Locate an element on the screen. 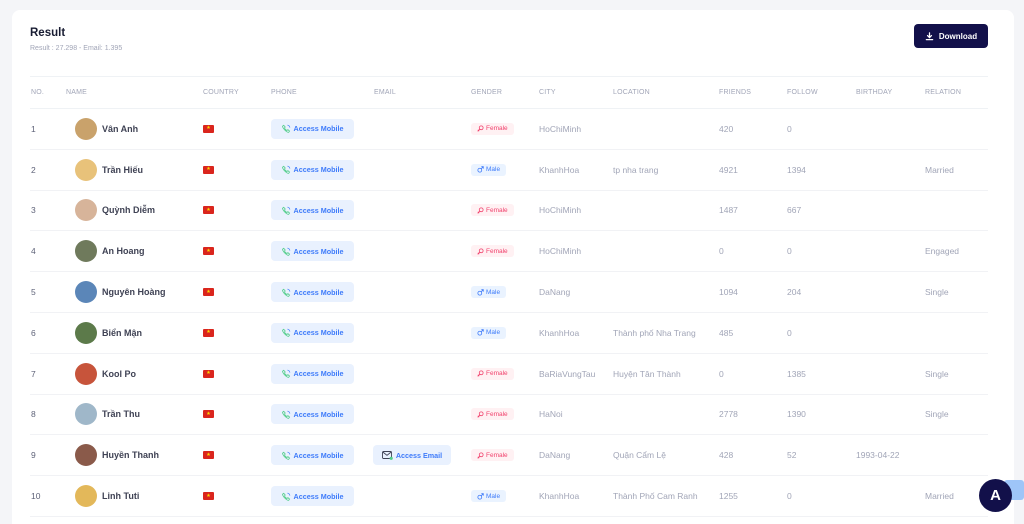 The image size is (1024, 524). location-cell: Thành phố Nha Trang is located at coordinates (654, 332).